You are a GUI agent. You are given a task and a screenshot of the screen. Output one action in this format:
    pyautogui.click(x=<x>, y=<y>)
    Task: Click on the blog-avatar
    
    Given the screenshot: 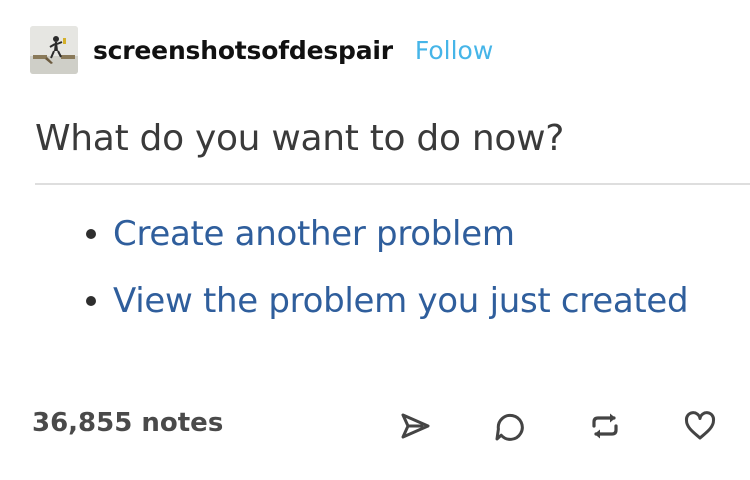 What is the action you would take?
    pyautogui.click(x=54, y=50)
    